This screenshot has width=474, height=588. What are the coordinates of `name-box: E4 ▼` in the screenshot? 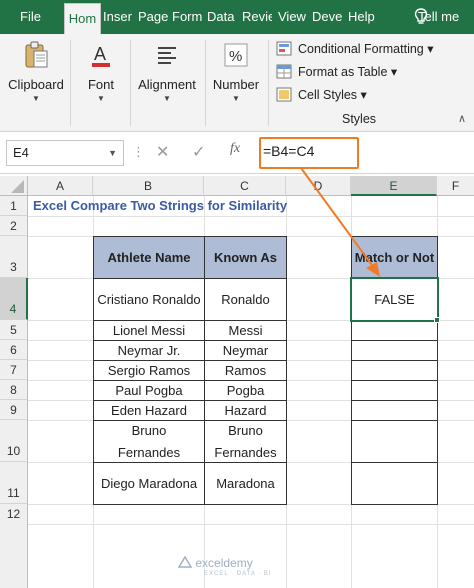 It's located at (65, 153).